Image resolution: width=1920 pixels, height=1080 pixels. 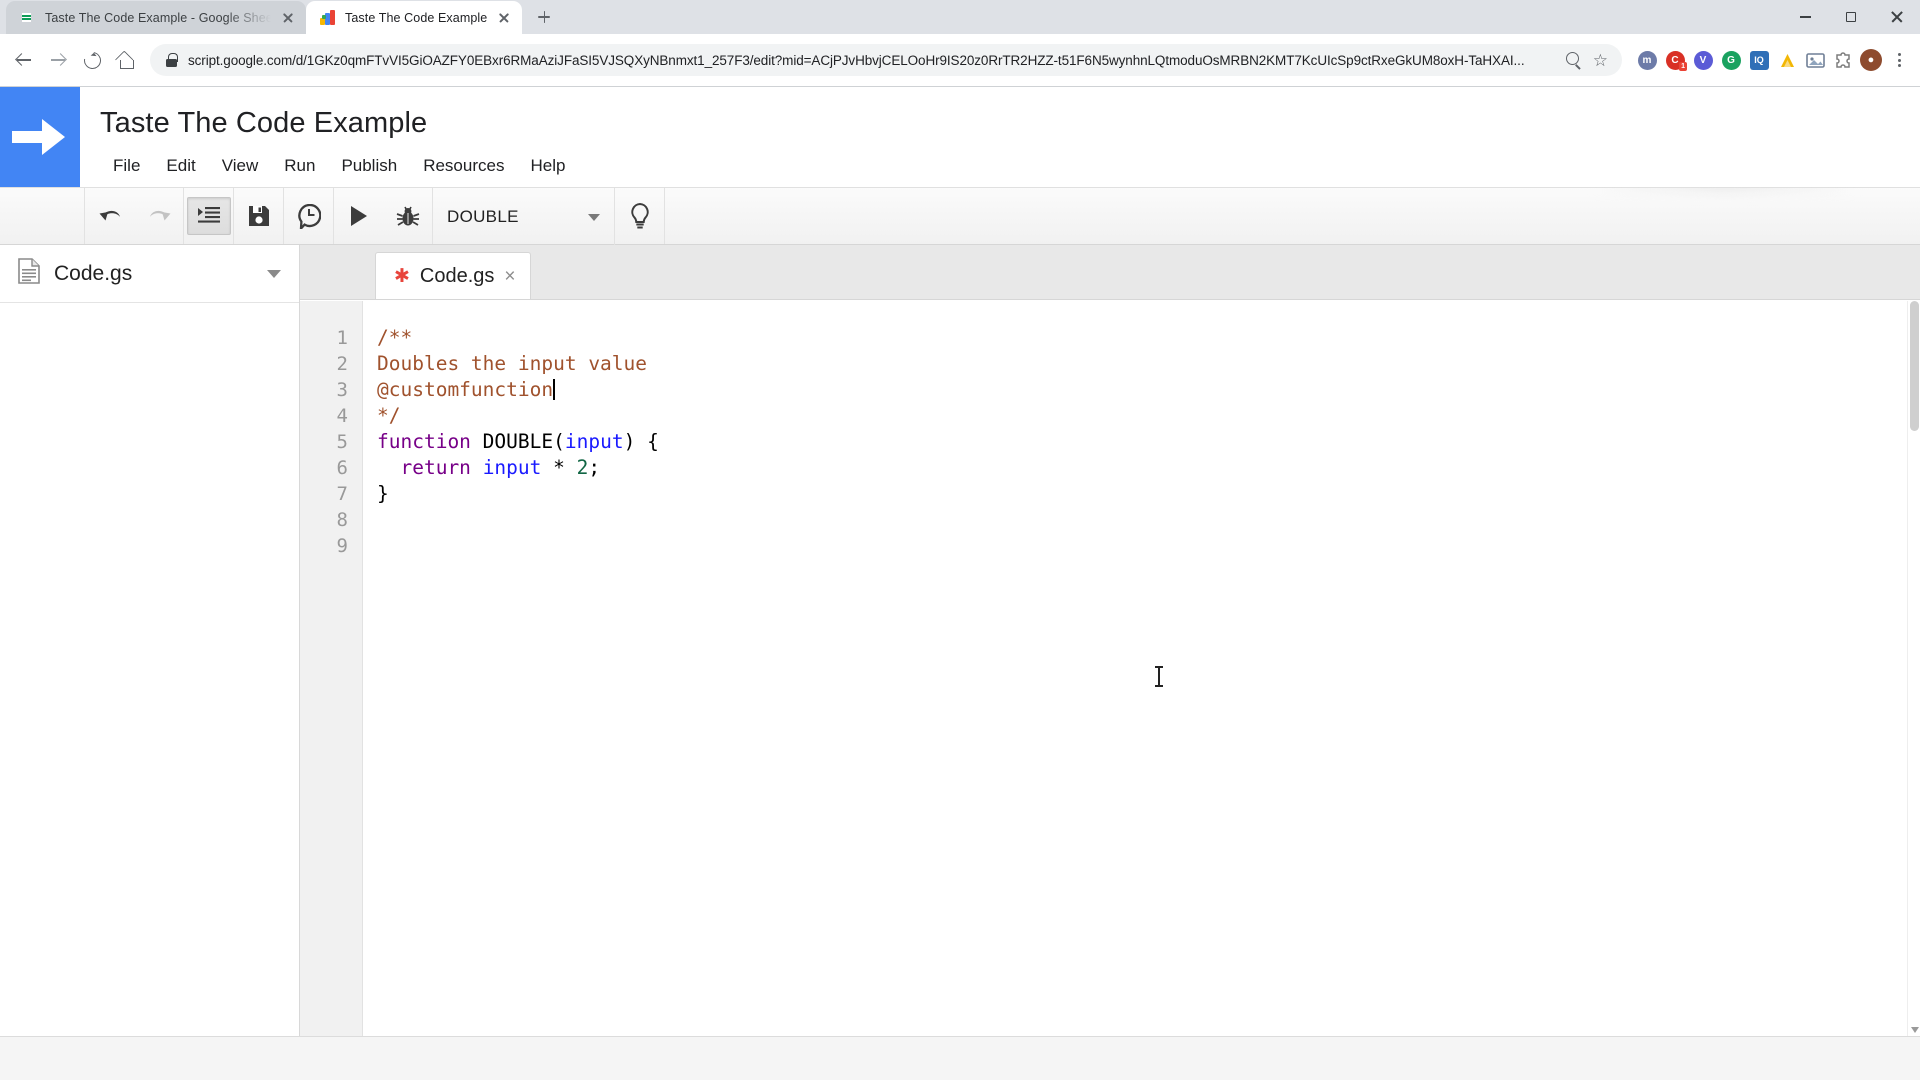 What do you see at coordinates (1148, 494) in the screenshot?
I see `code-line: }` at bounding box center [1148, 494].